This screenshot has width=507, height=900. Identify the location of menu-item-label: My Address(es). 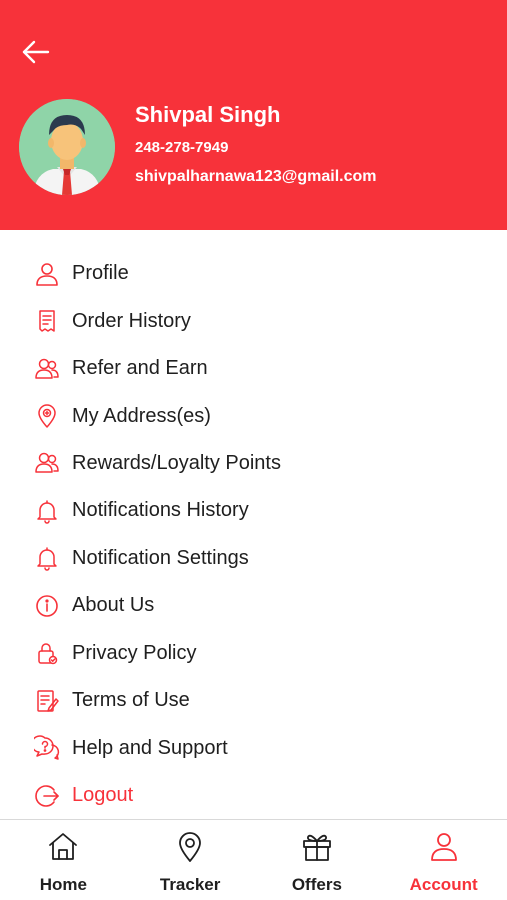
(141, 415).